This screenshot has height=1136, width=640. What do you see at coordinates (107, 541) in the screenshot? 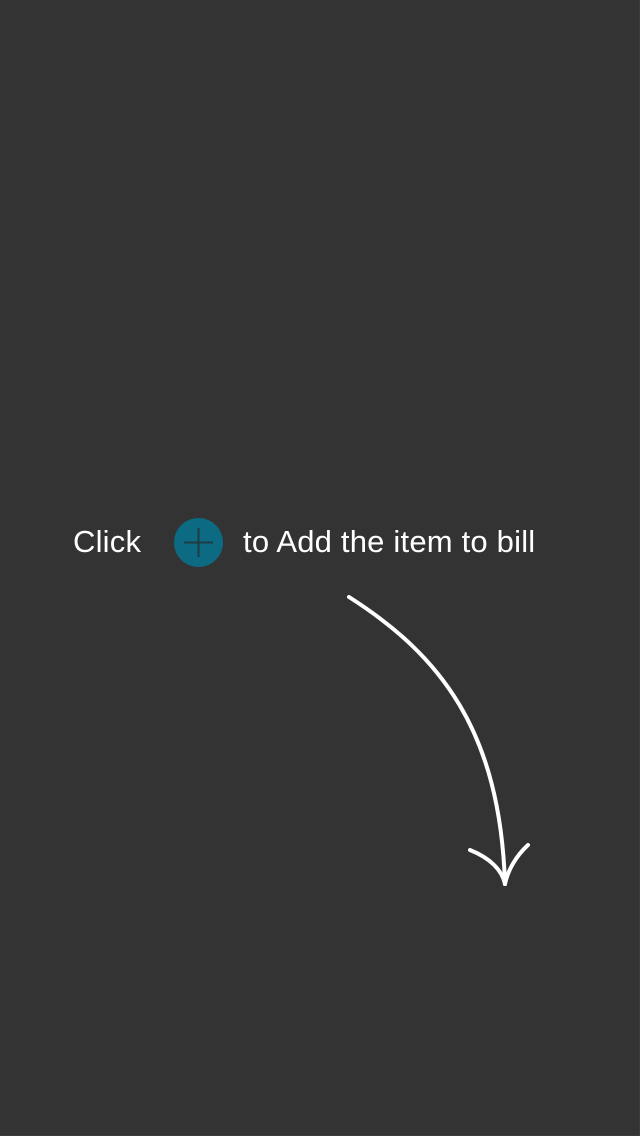
I see `hint-prefix-text: Click` at bounding box center [107, 541].